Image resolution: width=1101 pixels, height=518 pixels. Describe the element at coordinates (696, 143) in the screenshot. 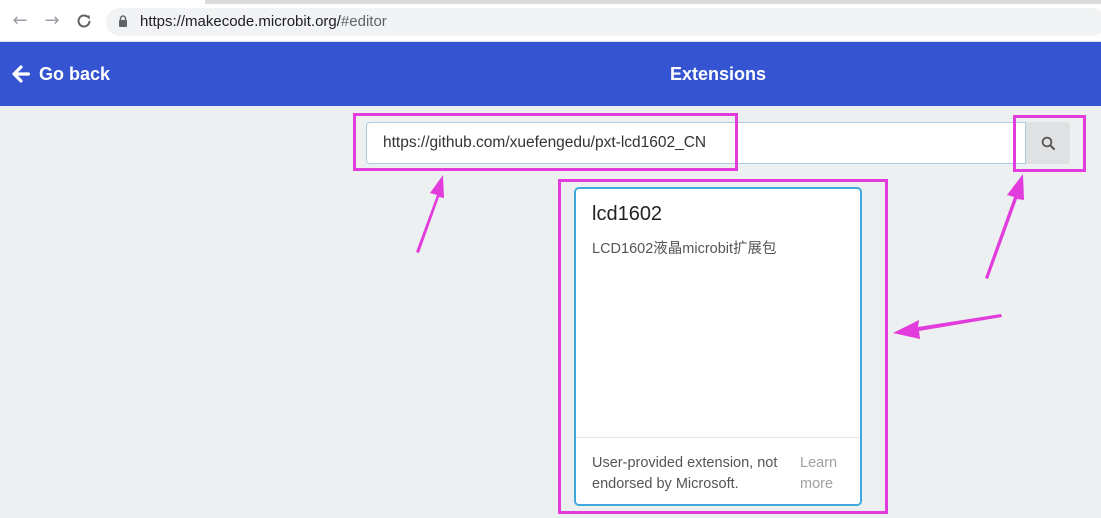

I see `extension-search-input` at that location.